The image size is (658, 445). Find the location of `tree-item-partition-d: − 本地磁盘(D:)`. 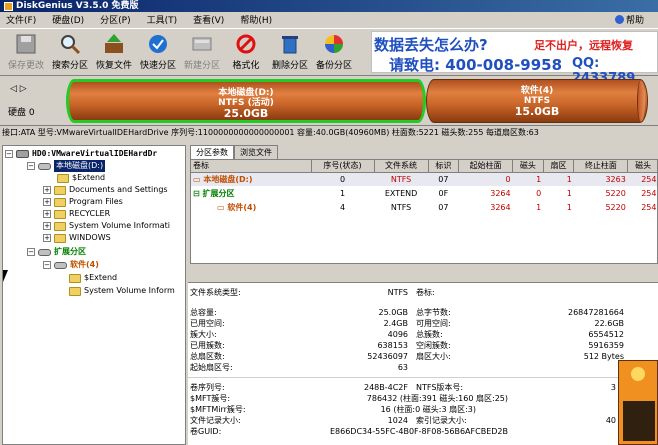

tree-item-partition-d: − 本地磁盘(D:) is located at coordinates (66, 166).